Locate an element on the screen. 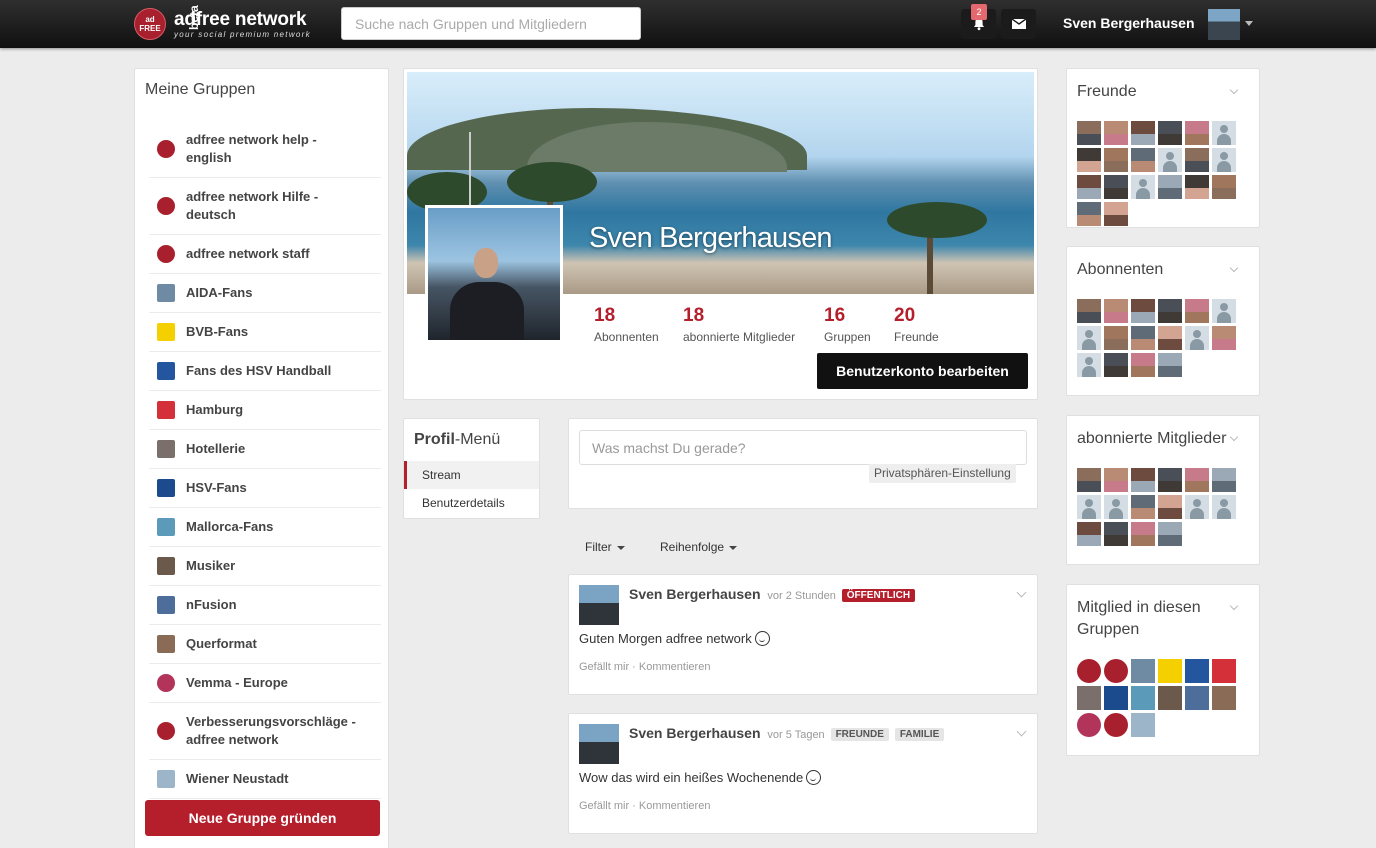 This screenshot has height=848, width=1376. comment-link: Kommentieren is located at coordinates (675, 667).